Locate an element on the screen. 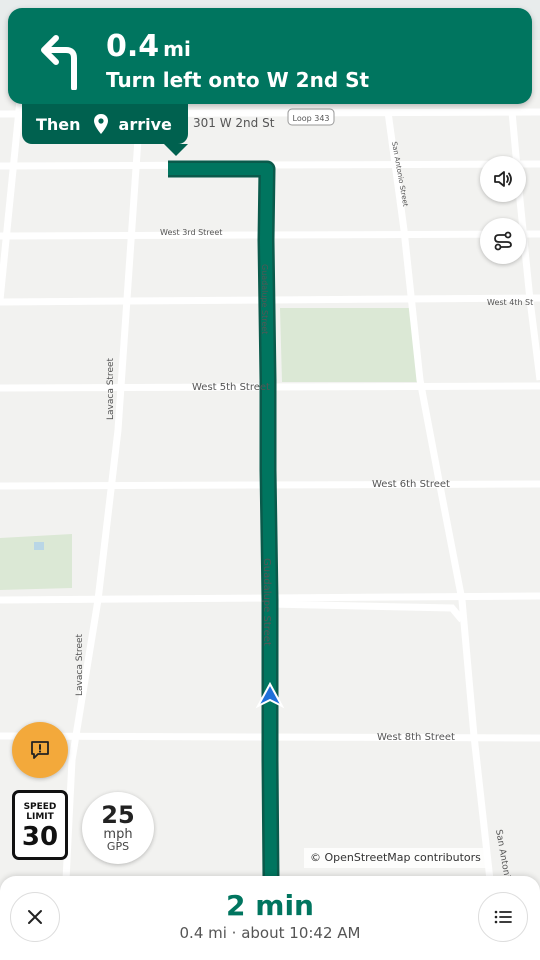 The height and width of the screenshot is (960, 540). label-west-8th: West 8th Street is located at coordinates (416, 737).